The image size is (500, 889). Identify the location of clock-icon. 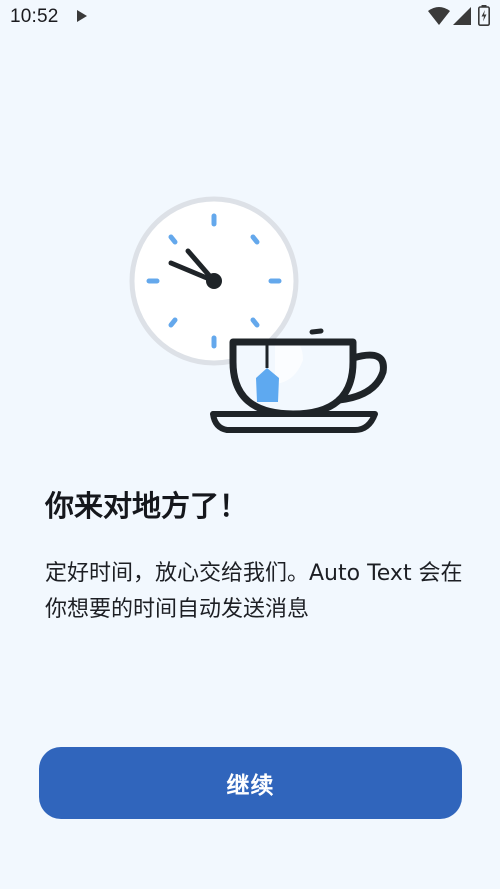
(214, 281).